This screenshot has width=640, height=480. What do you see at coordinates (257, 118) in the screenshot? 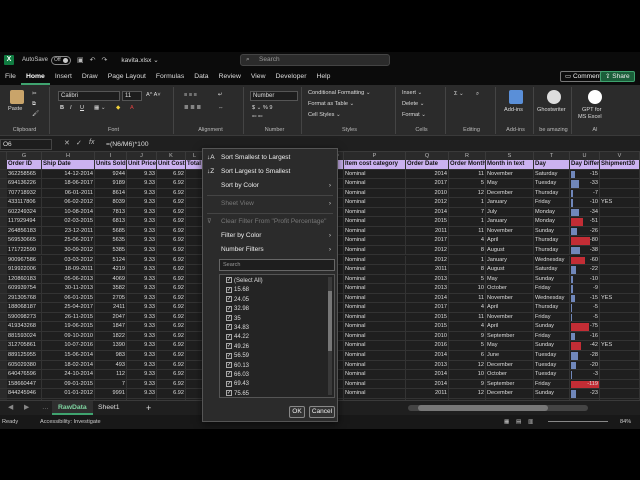
I see `decimal-buttons: ⁰⁰ ⁰⁰` at bounding box center [257, 118].